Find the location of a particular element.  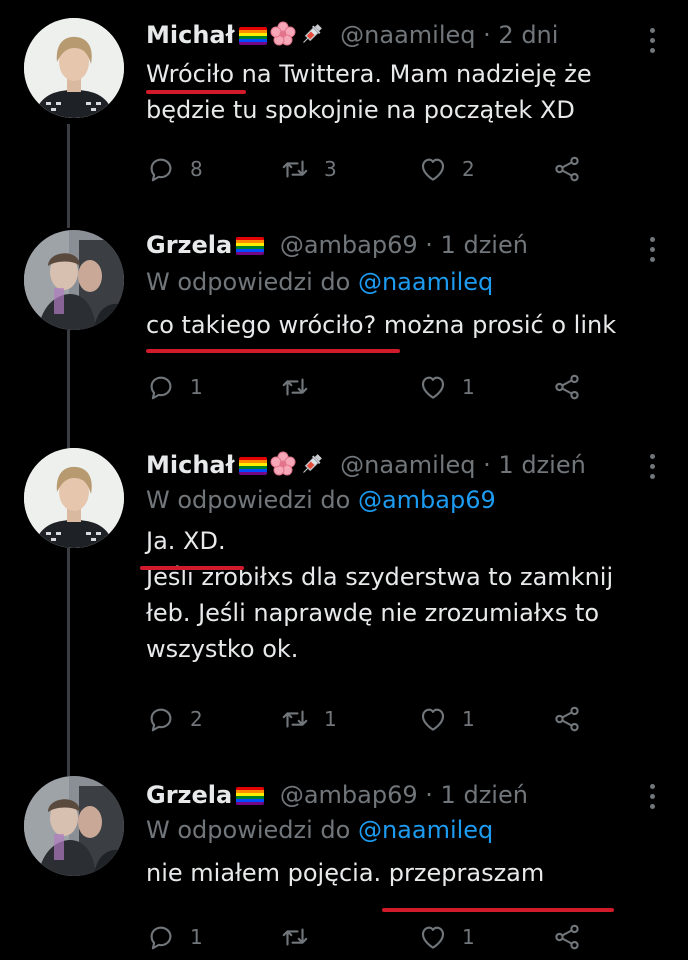

tweet-text-line: będzie tu spokojnie na początek XD is located at coordinates (360, 110).